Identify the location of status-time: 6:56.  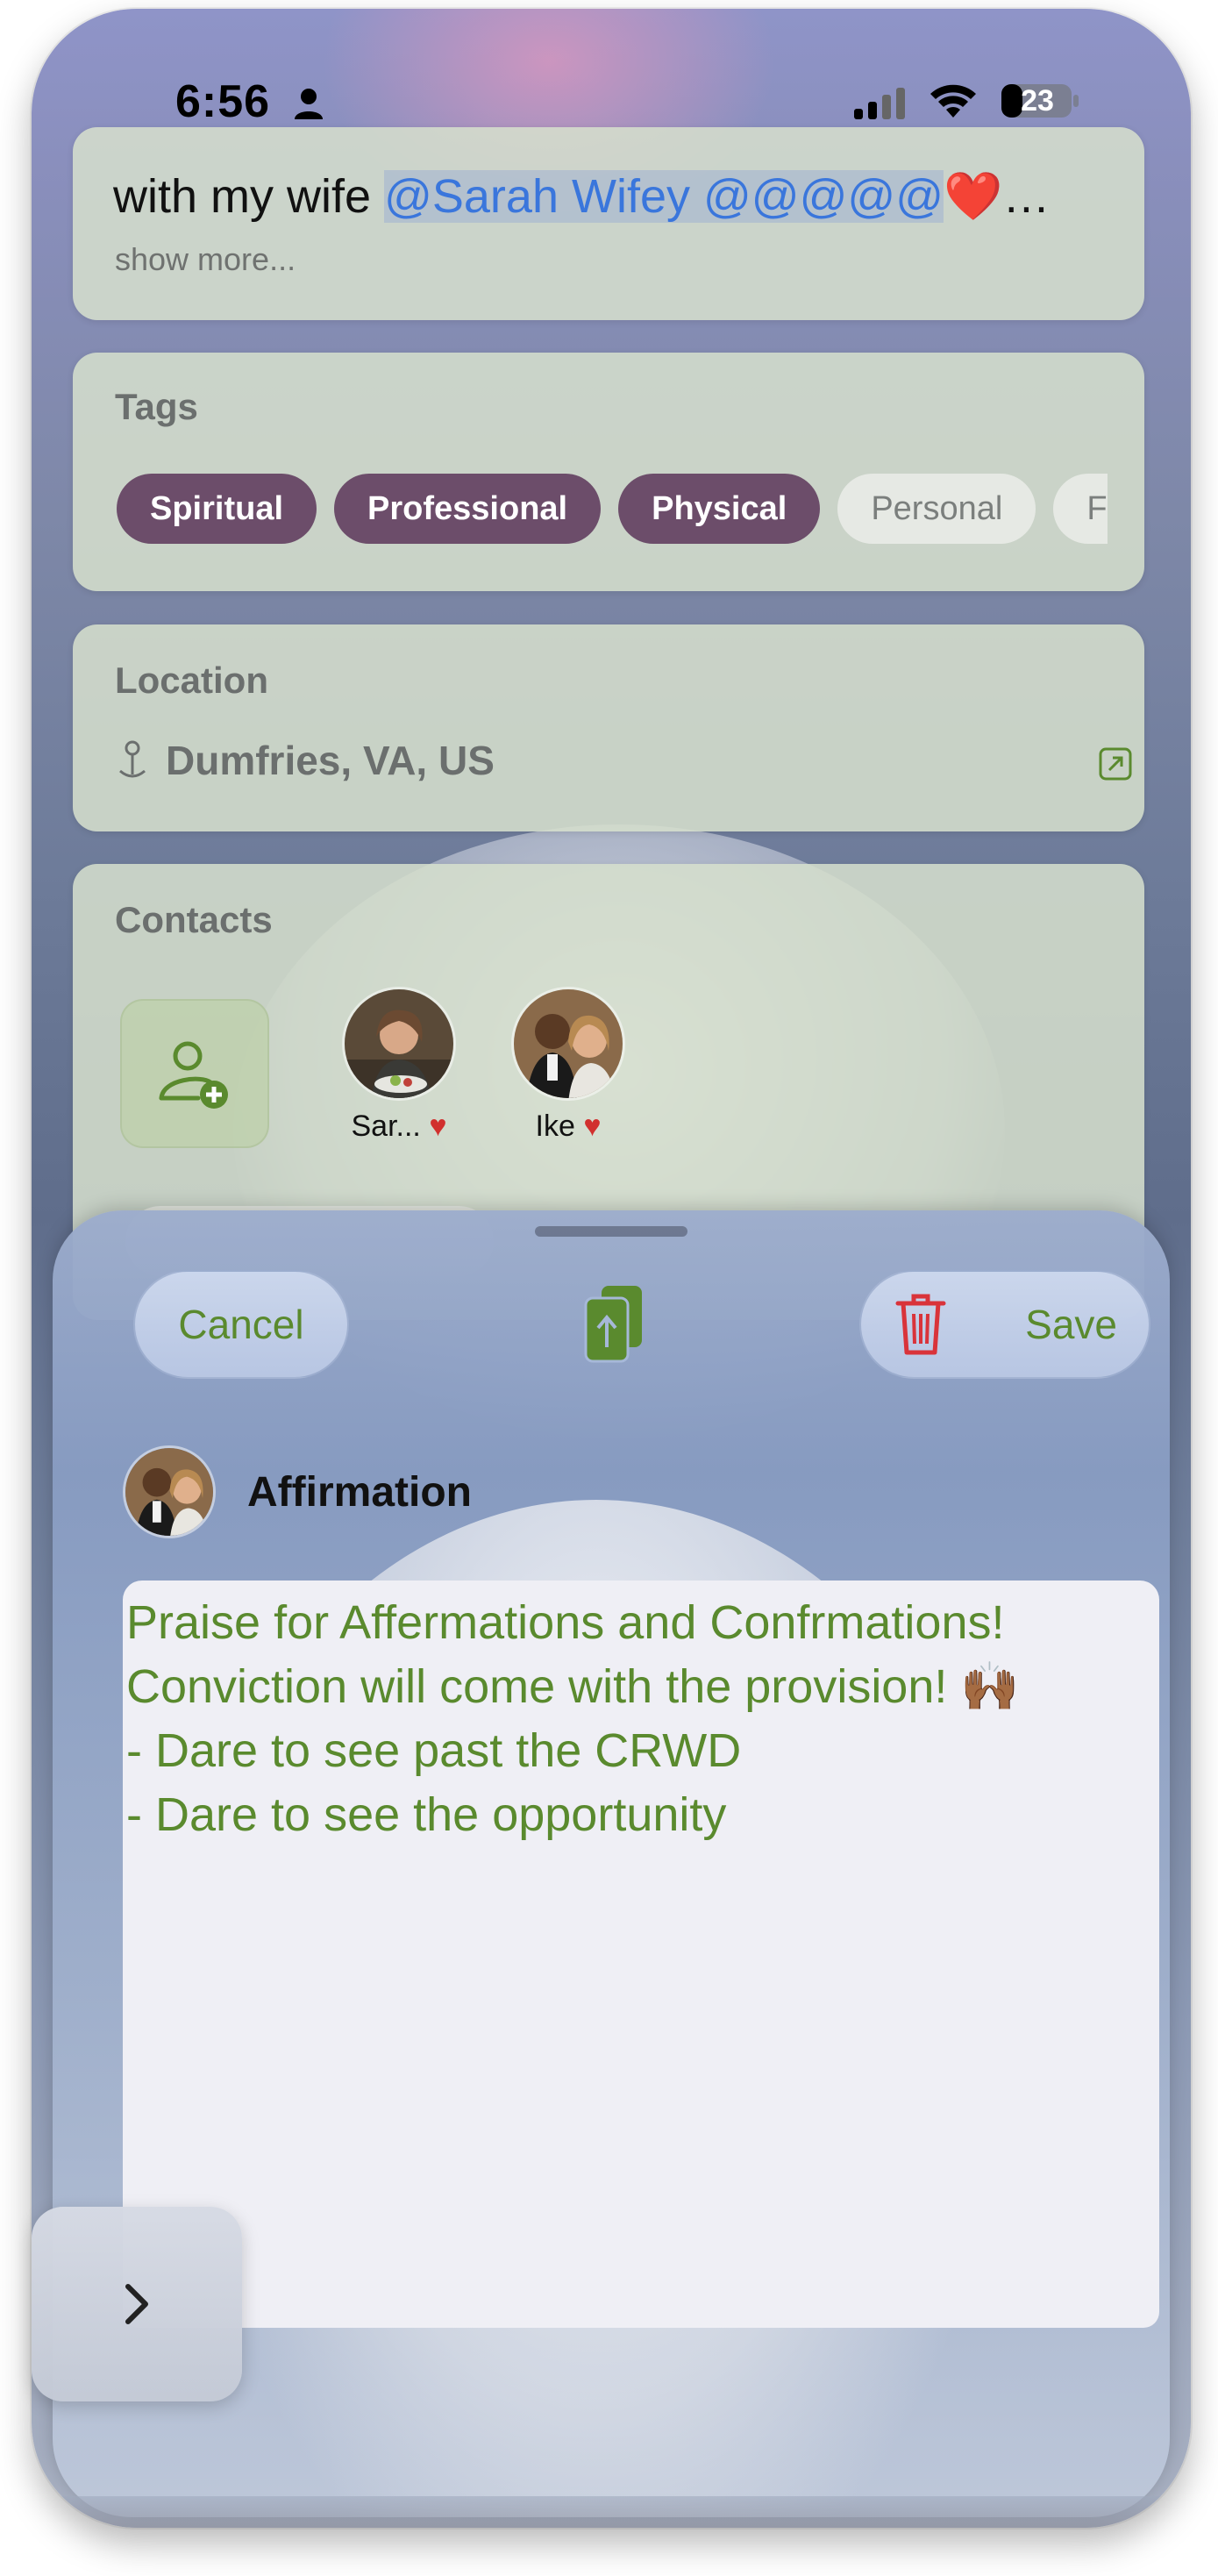
(223, 102).